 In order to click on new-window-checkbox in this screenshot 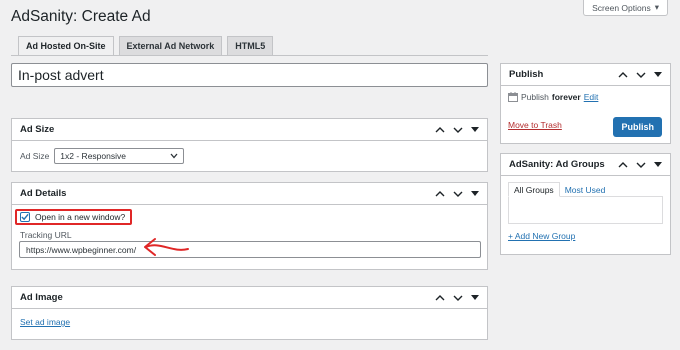, I will do `click(25, 217)`.